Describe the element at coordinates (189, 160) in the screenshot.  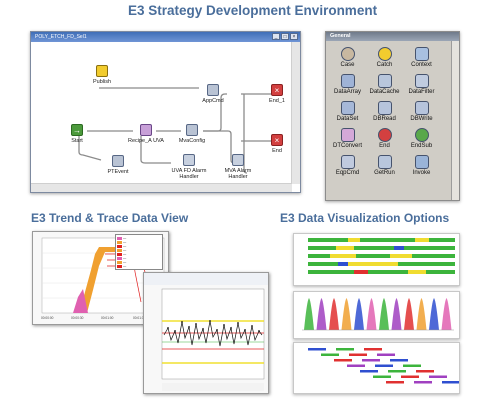
I see `alarm-handler-icon` at that location.